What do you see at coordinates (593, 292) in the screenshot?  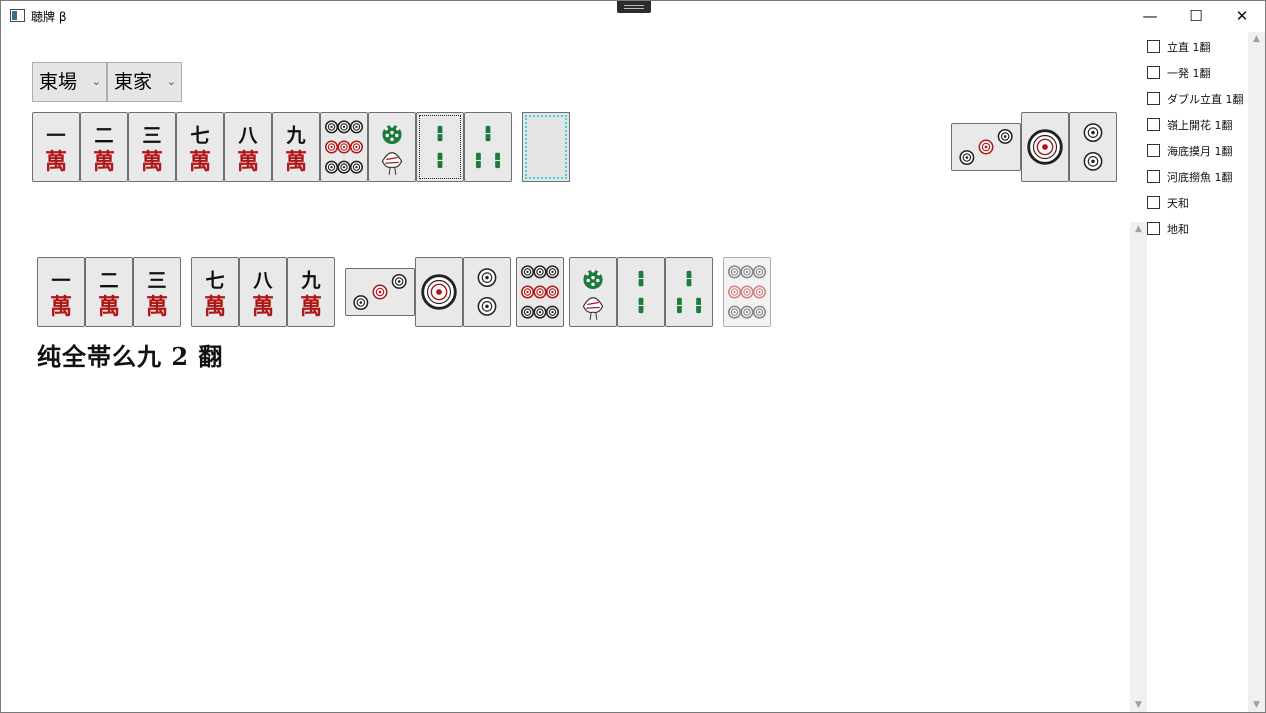 I see `result-tile-1-sou` at bounding box center [593, 292].